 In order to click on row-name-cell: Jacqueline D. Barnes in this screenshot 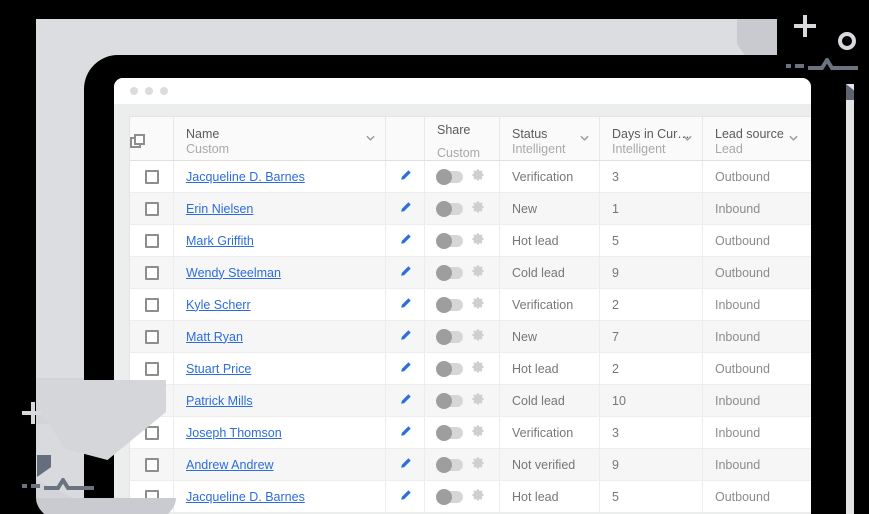, I will do `click(280, 496)`.